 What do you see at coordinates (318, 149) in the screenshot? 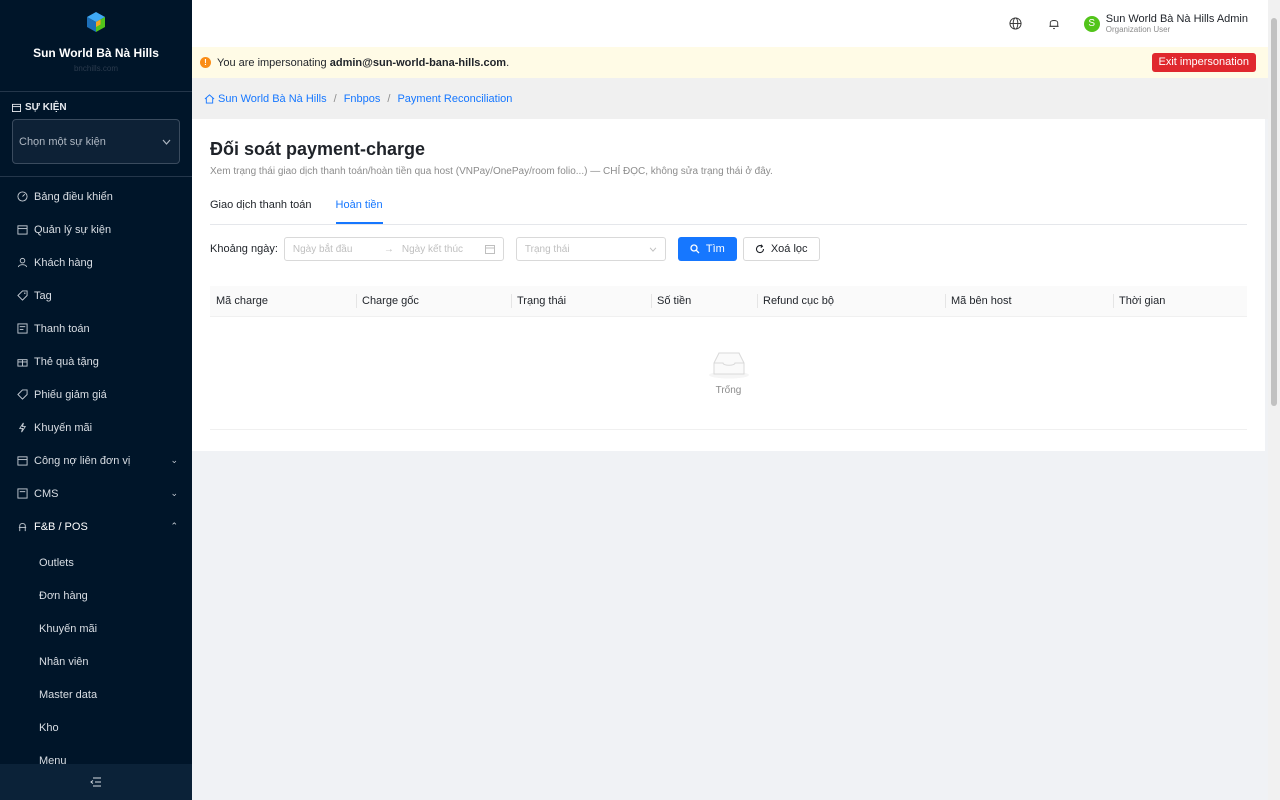
I see `page-title: Đối soát payment-charge` at bounding box center [318, 149].